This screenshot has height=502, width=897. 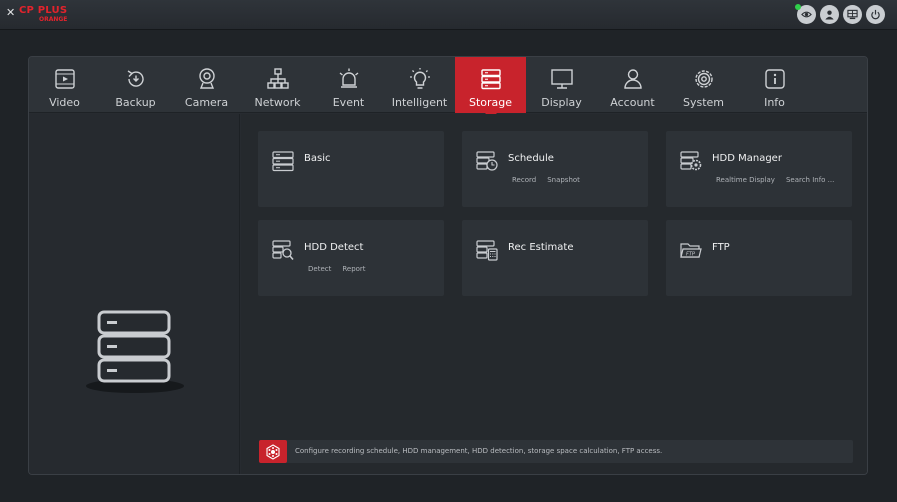 What do you see at coordinates (334, 247) in the screenshot?
I see `card-title: HDD Detect` at bounding box center [334, 247].